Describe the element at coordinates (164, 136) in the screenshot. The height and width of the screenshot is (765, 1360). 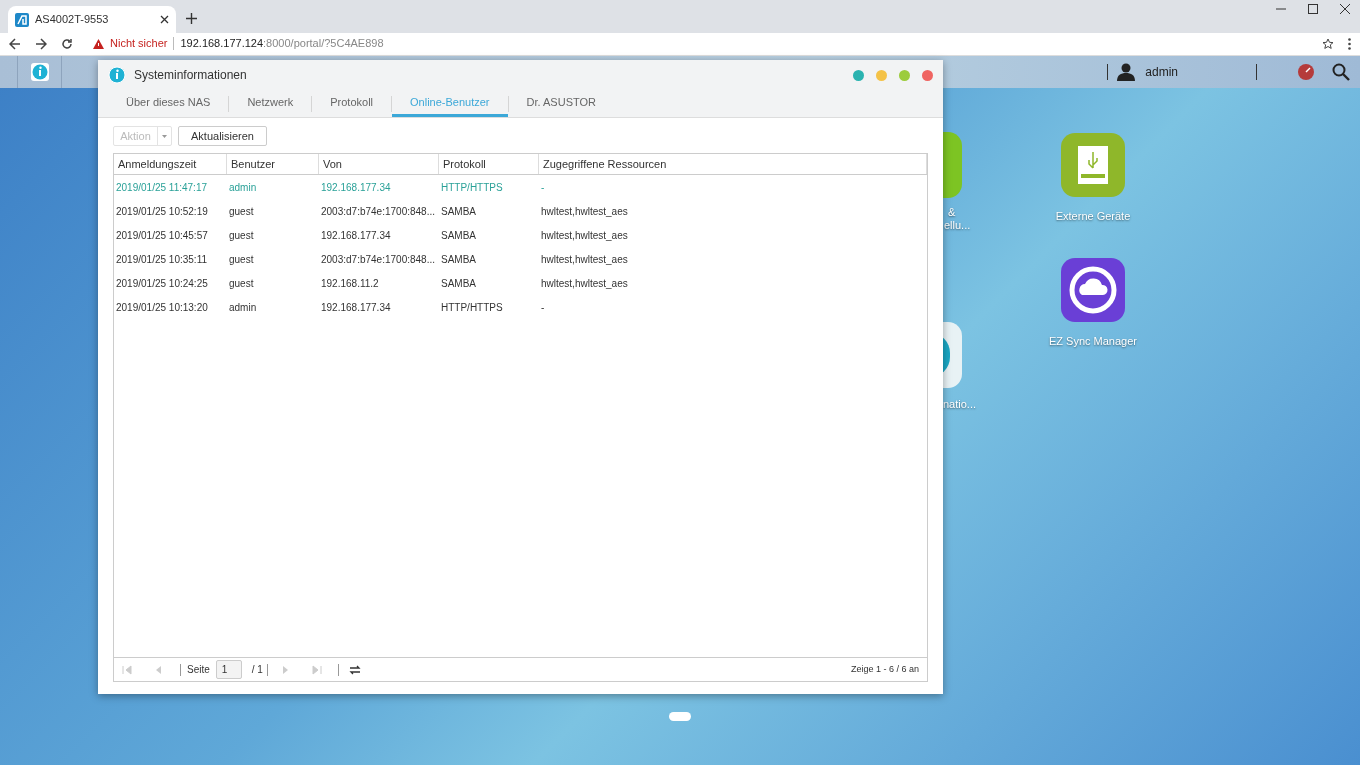
I see `caret-icon` at that location.